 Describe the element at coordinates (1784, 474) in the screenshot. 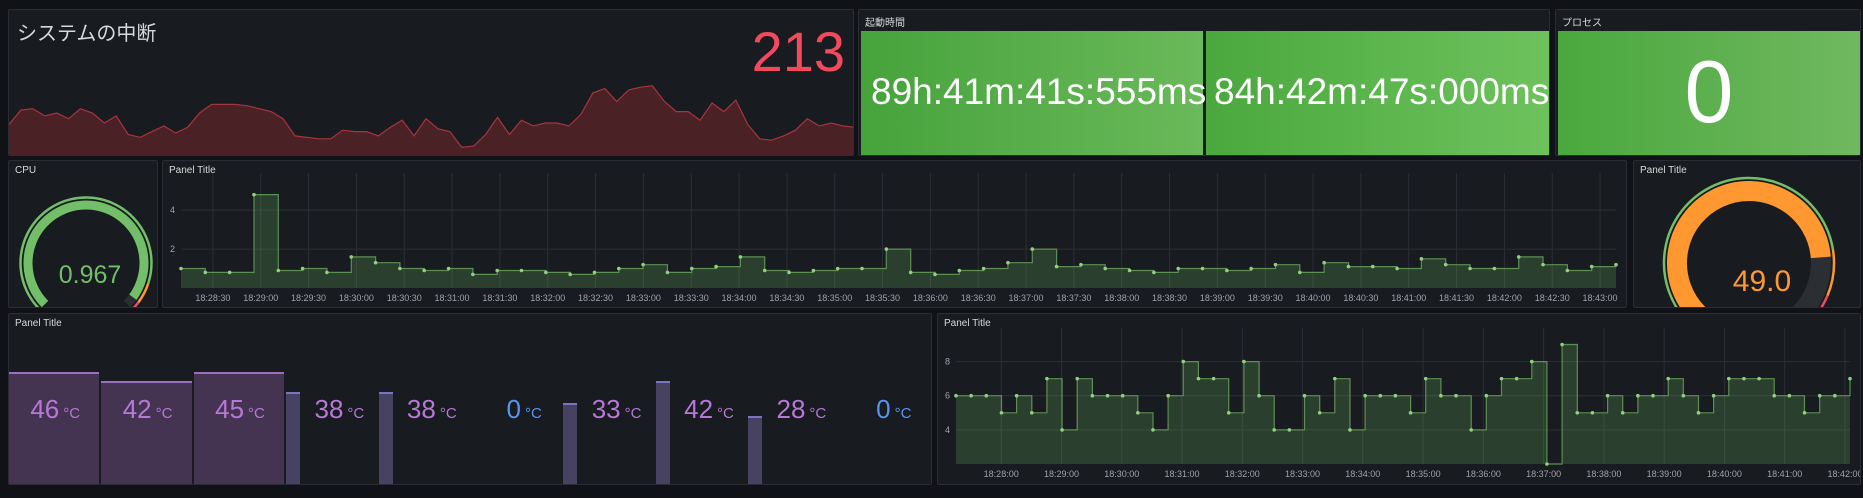

I see `bottom-chart-xtick-label: 18:41:00` at that location.